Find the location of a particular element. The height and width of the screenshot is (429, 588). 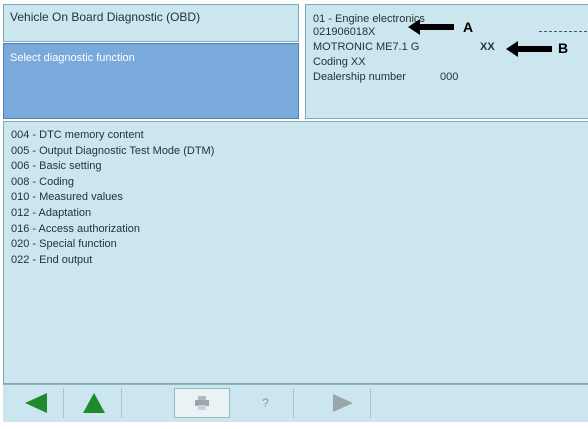

help-button: ? is located at coordinates (266, 403).